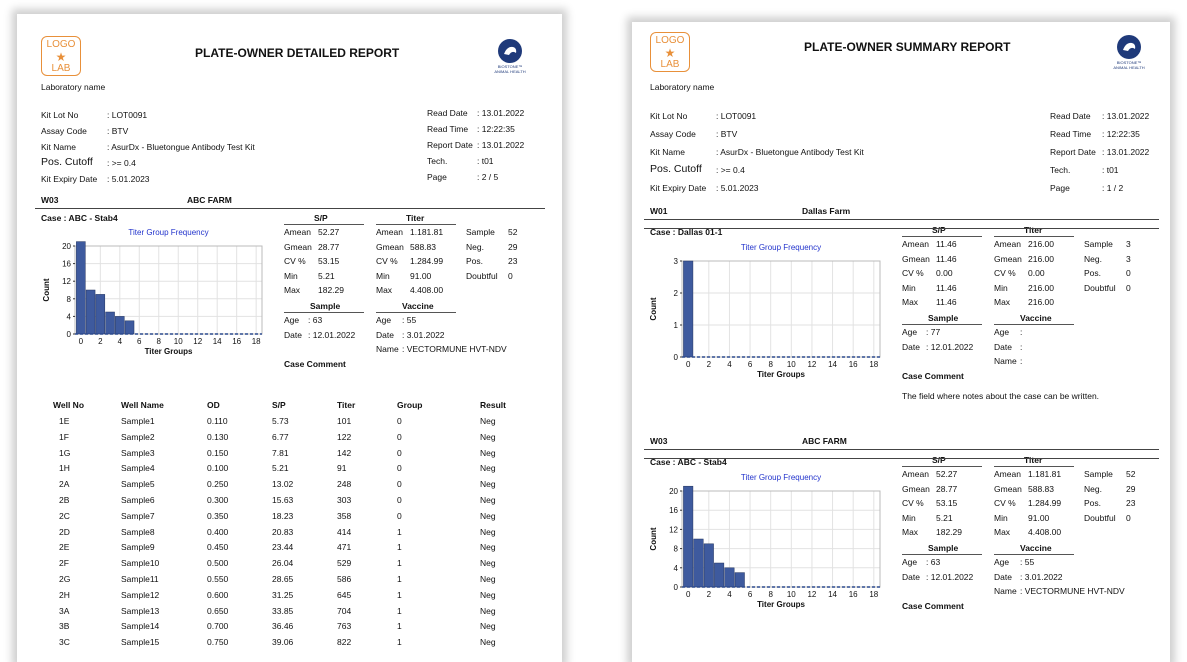 This screenshot has width=1187, height=662. What do you see at coordinates (1005, 591) in the screenshot?
I see `vaccine-label: Name` at bounding box center [1005, 591].